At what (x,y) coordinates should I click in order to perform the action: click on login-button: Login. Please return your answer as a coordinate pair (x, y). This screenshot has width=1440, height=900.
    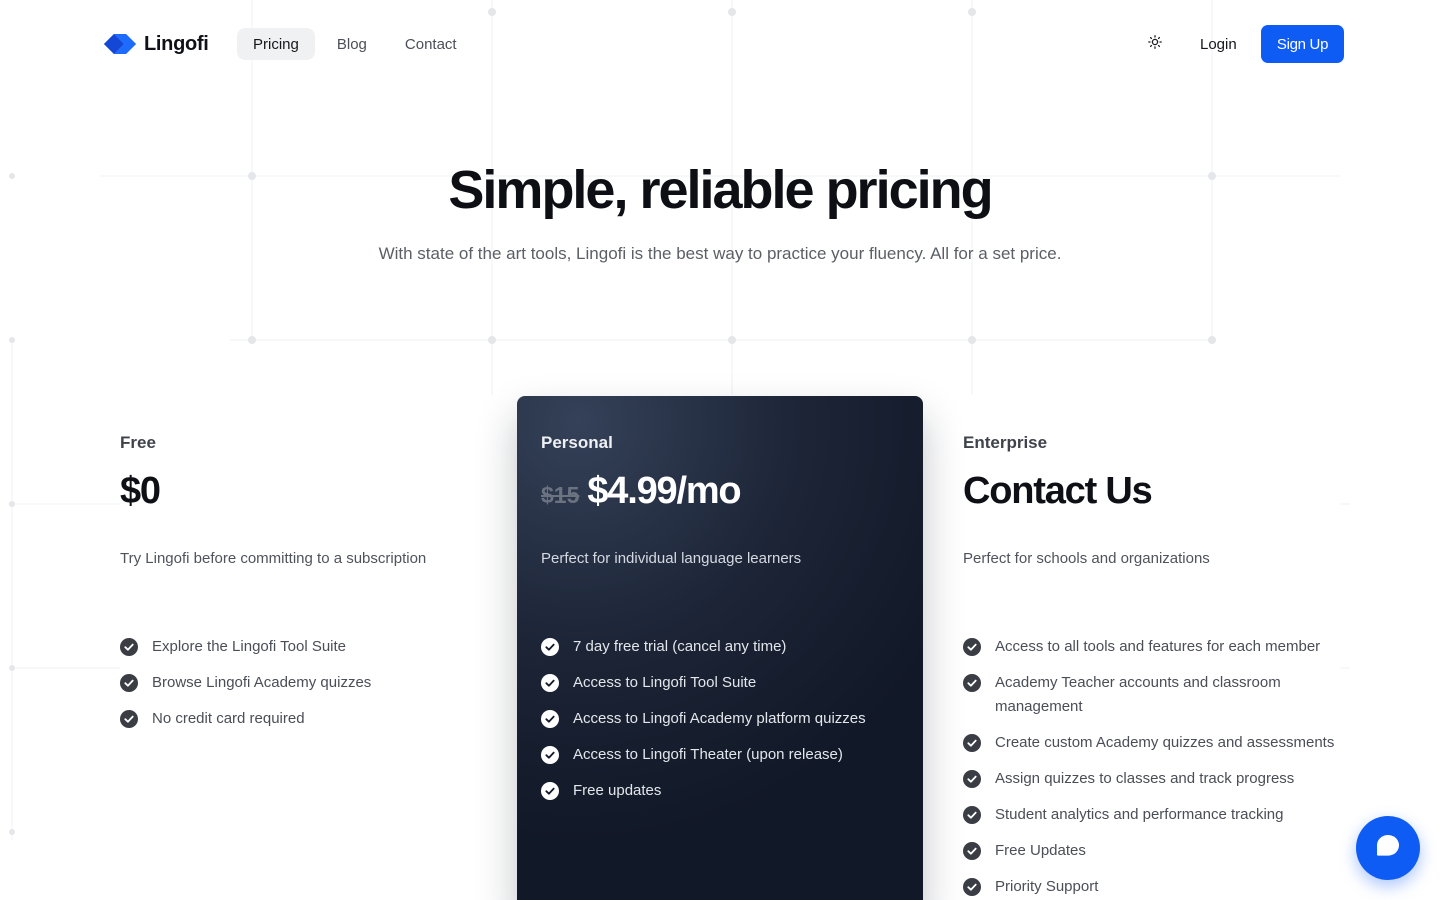
    Looking at the image, I should click on (1218, 44).